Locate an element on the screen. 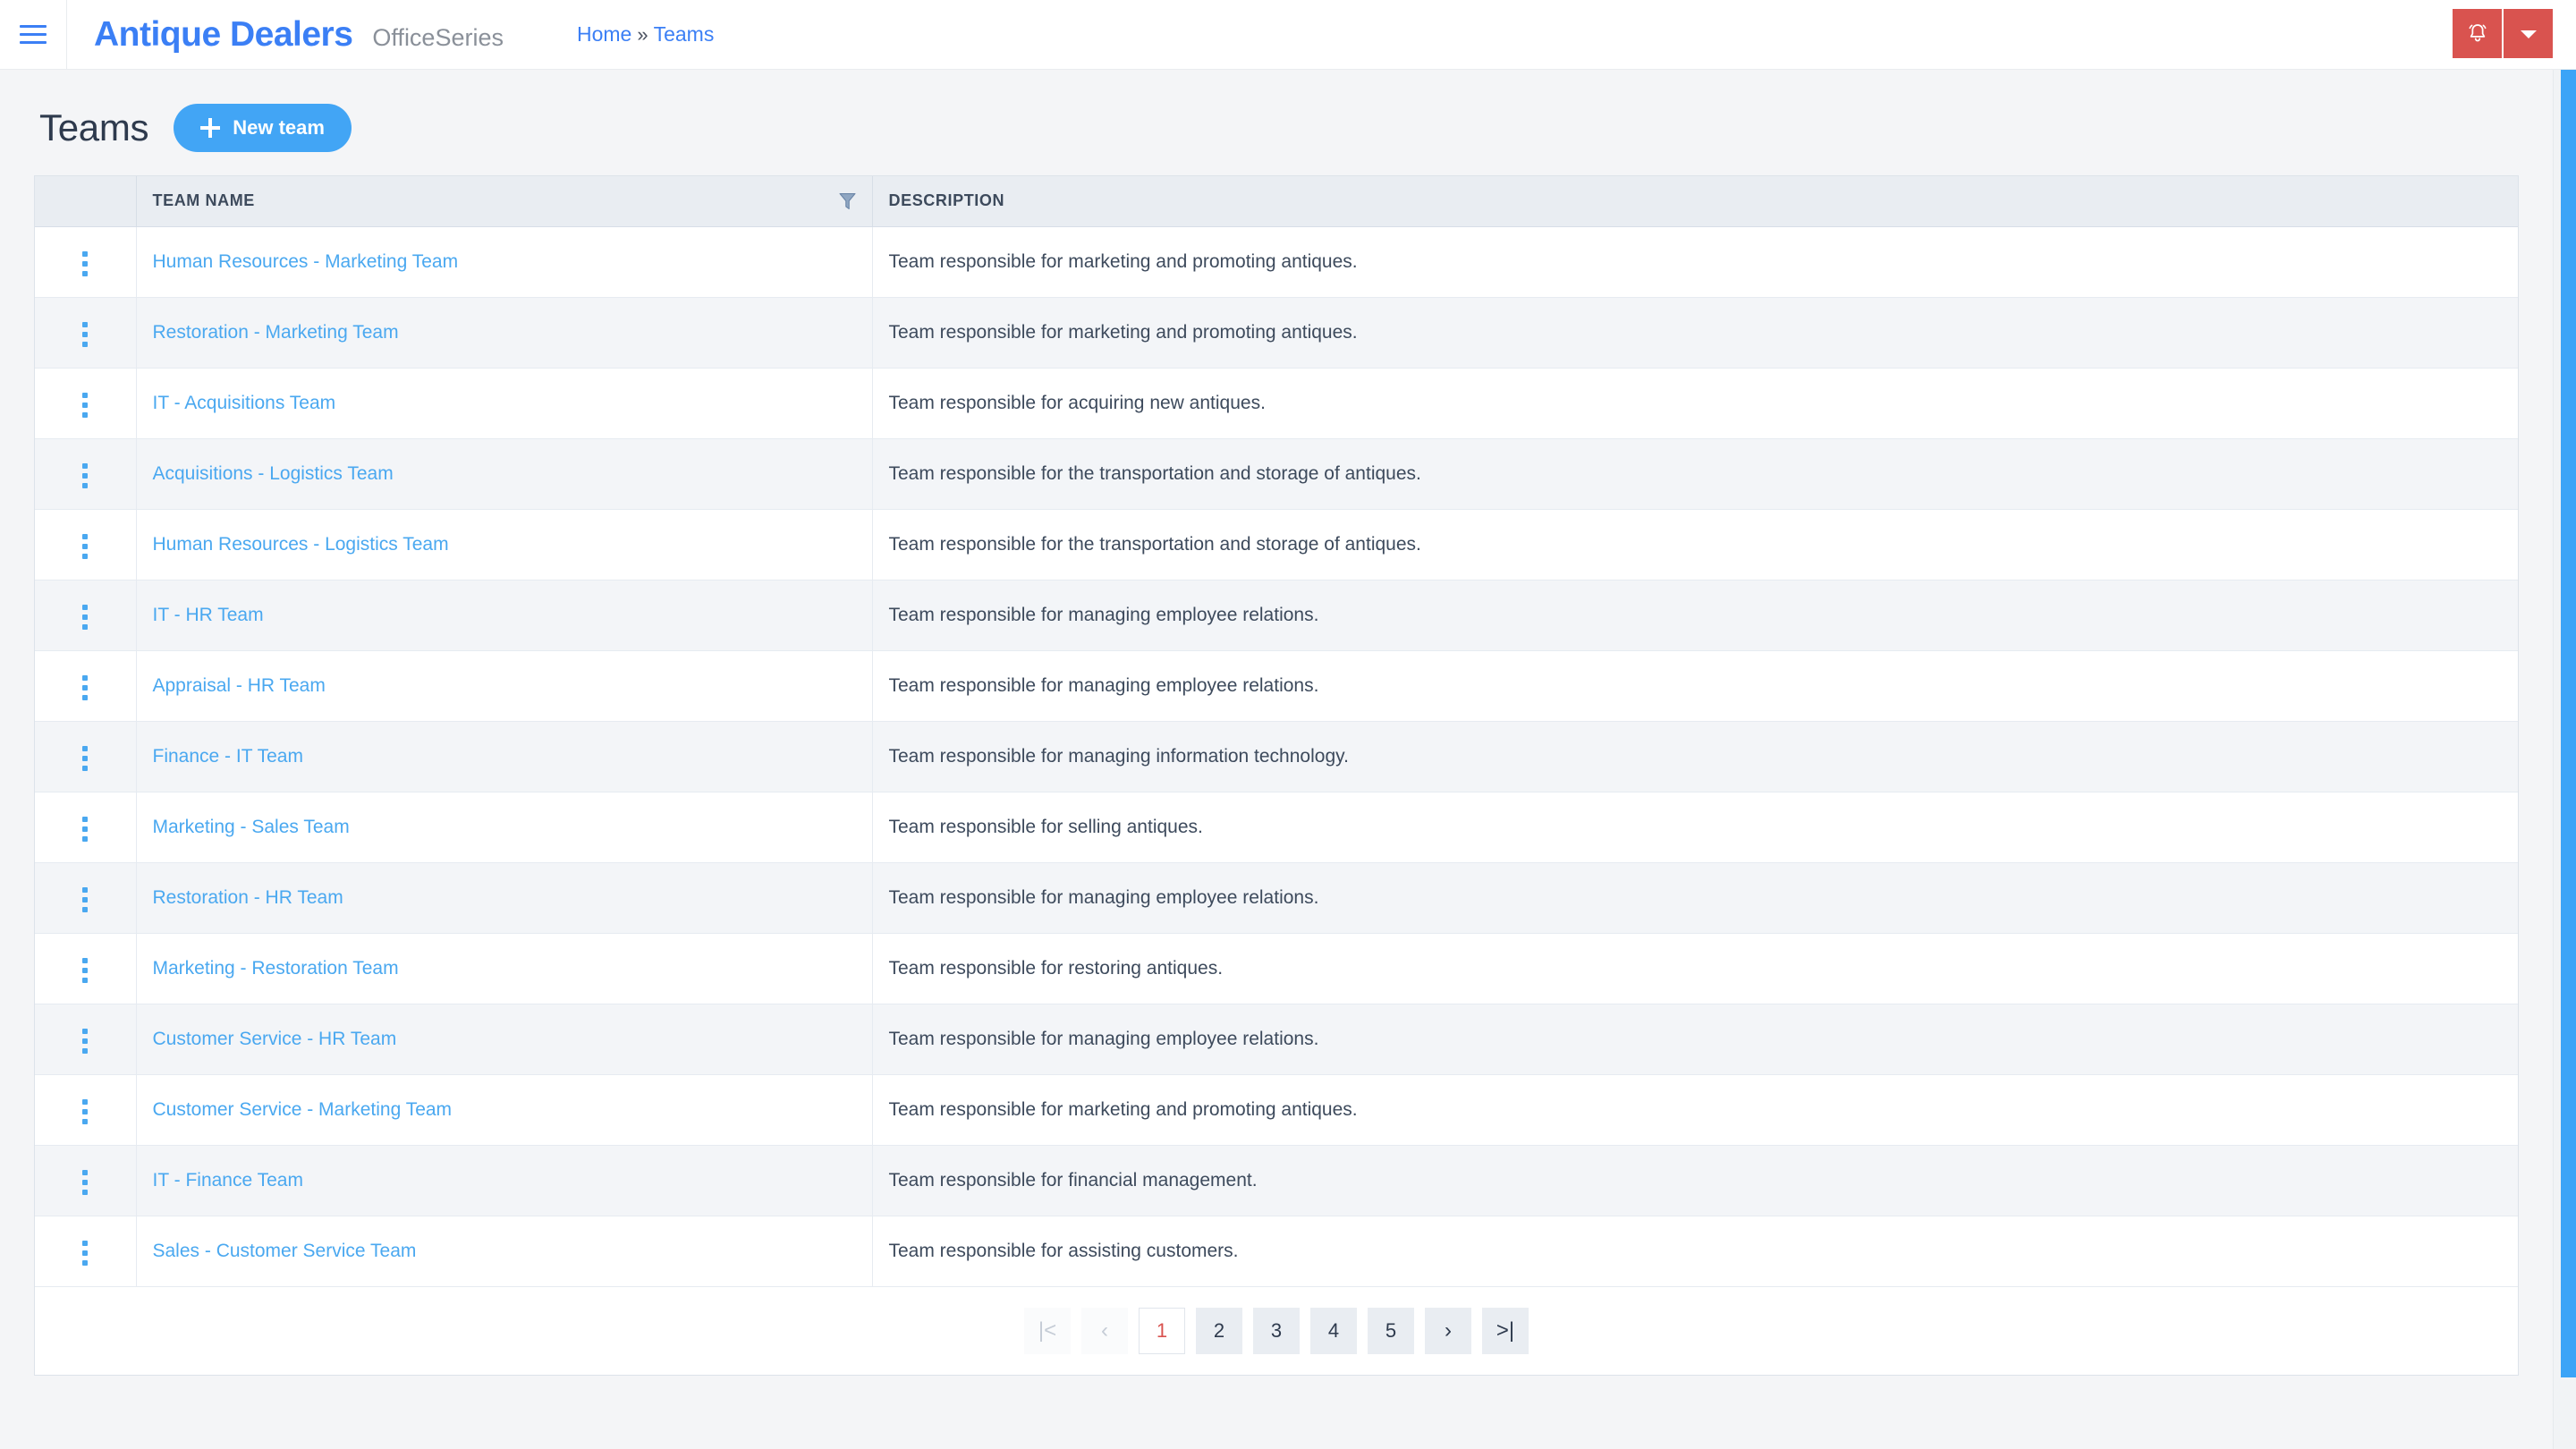  page-scrollbar-thumb is located at coordinates (2568, 723).